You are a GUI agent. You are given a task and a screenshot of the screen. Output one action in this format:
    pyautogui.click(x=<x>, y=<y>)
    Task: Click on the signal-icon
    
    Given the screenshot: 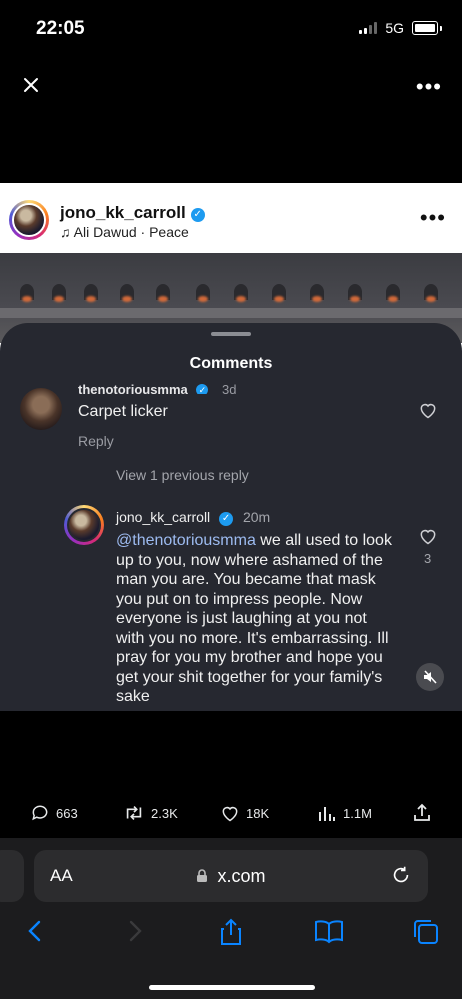 What is the action you would take?
    pyautogui.click(x=368, y=28)
    